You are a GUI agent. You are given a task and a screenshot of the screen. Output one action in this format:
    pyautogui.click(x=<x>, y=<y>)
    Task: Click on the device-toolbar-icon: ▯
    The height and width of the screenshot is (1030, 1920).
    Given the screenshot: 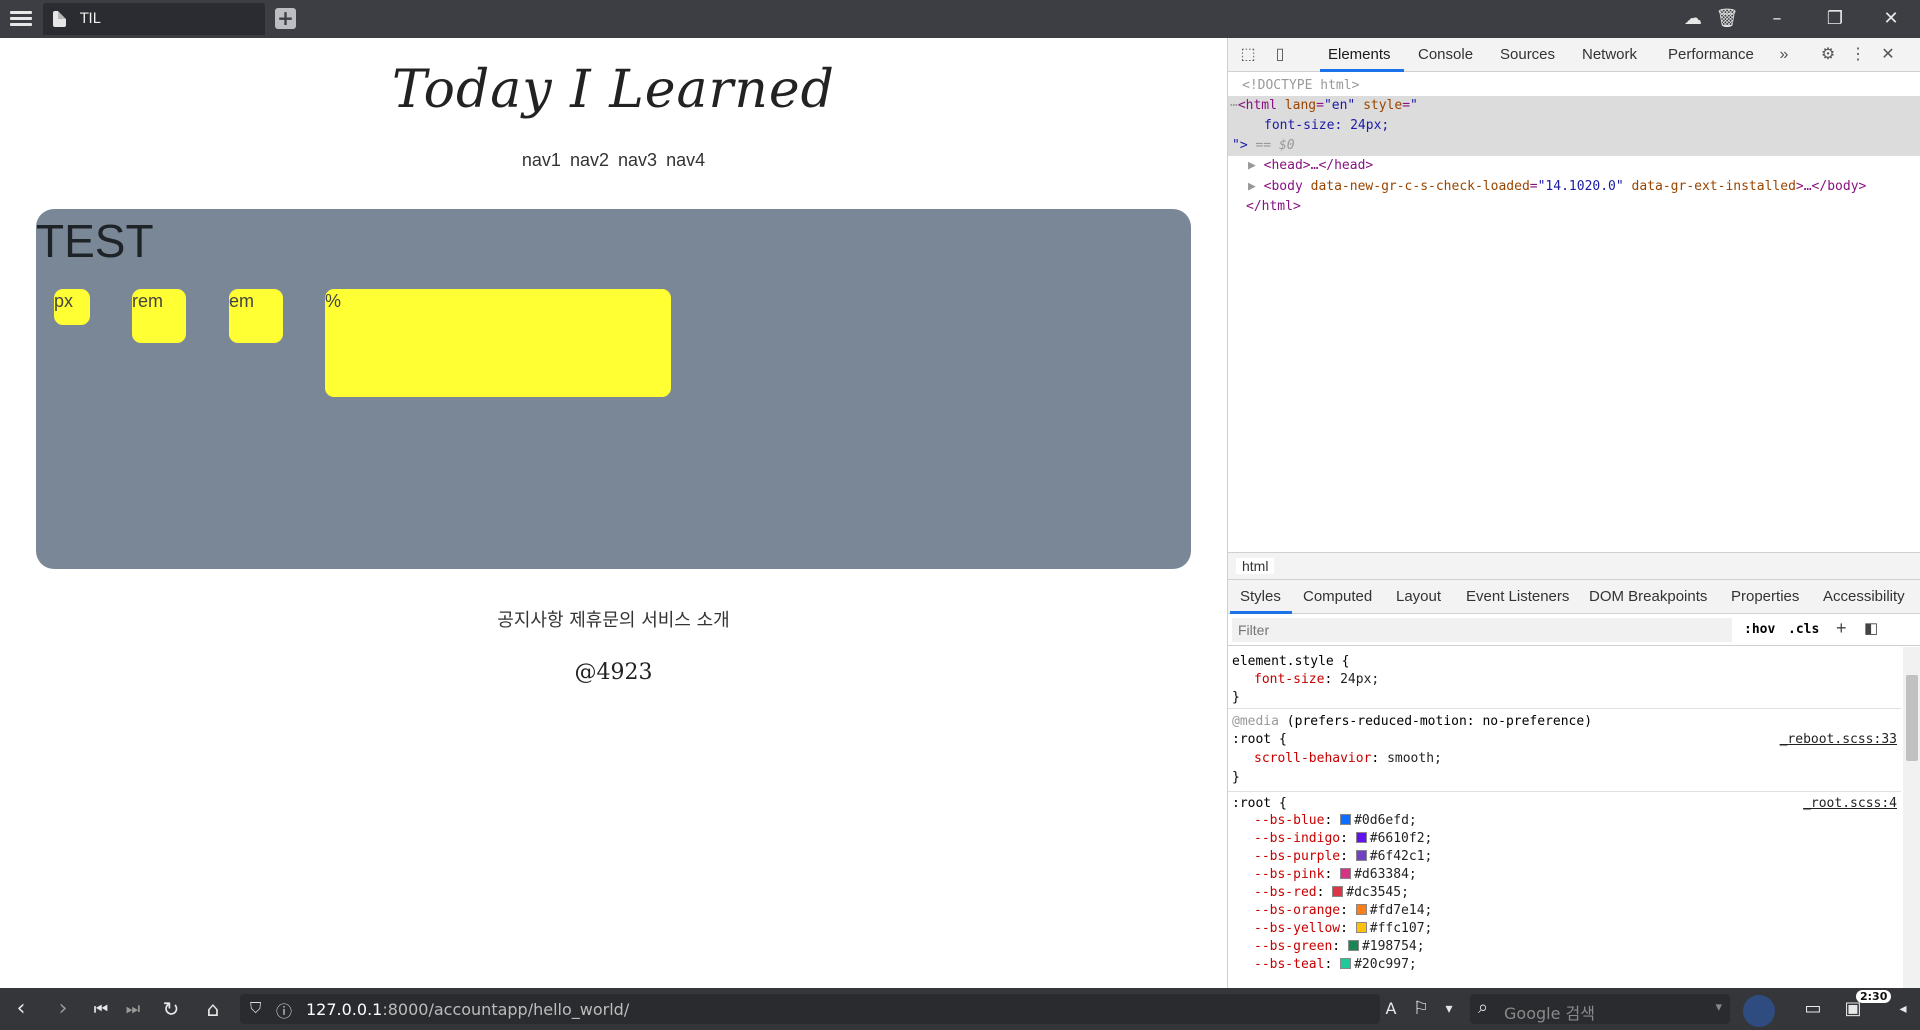 What is the action you would take?
    pyautogui.click(x=1280, y=55)
    